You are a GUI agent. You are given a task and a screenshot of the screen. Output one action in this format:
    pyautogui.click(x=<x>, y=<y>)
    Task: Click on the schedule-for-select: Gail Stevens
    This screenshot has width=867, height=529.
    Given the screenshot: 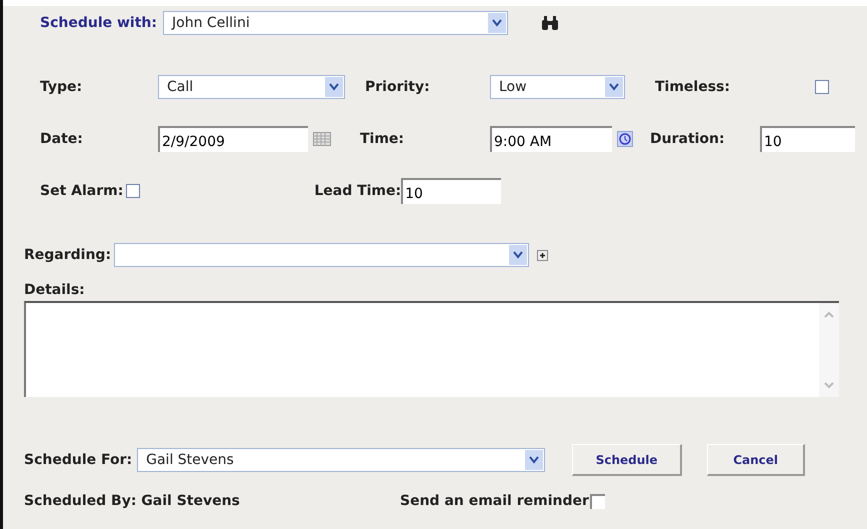 What is the action you would take?
    pyautogui.click(x=341, y=460)
    